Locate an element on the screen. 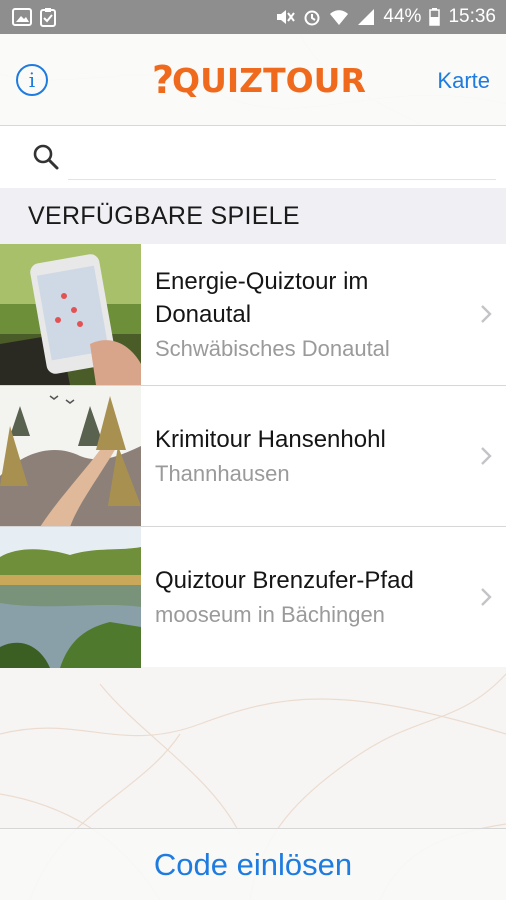 This screenshot has width=506, height=900. quiztour-logo: ? QUIZTOUR is located at coordinates (259, 80).